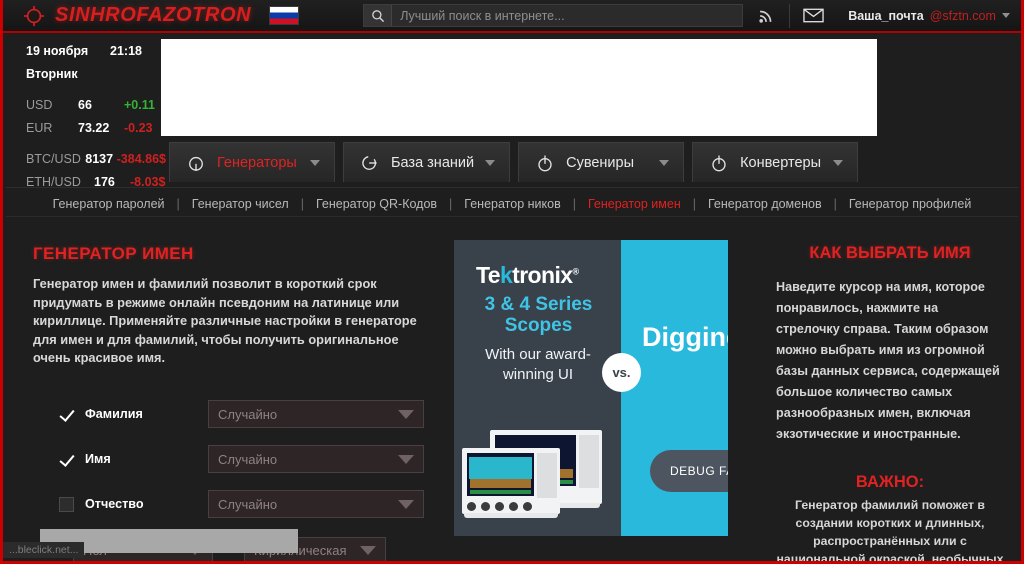 The height and width of the screenshot is (564, 1024). What do you see at coordinates (890, 253) in the screenshot?
I see `sidebar-title-how-to-choose: КАК ВЫБРАТЬ ИМЯ` at bounding box center [890, 253].